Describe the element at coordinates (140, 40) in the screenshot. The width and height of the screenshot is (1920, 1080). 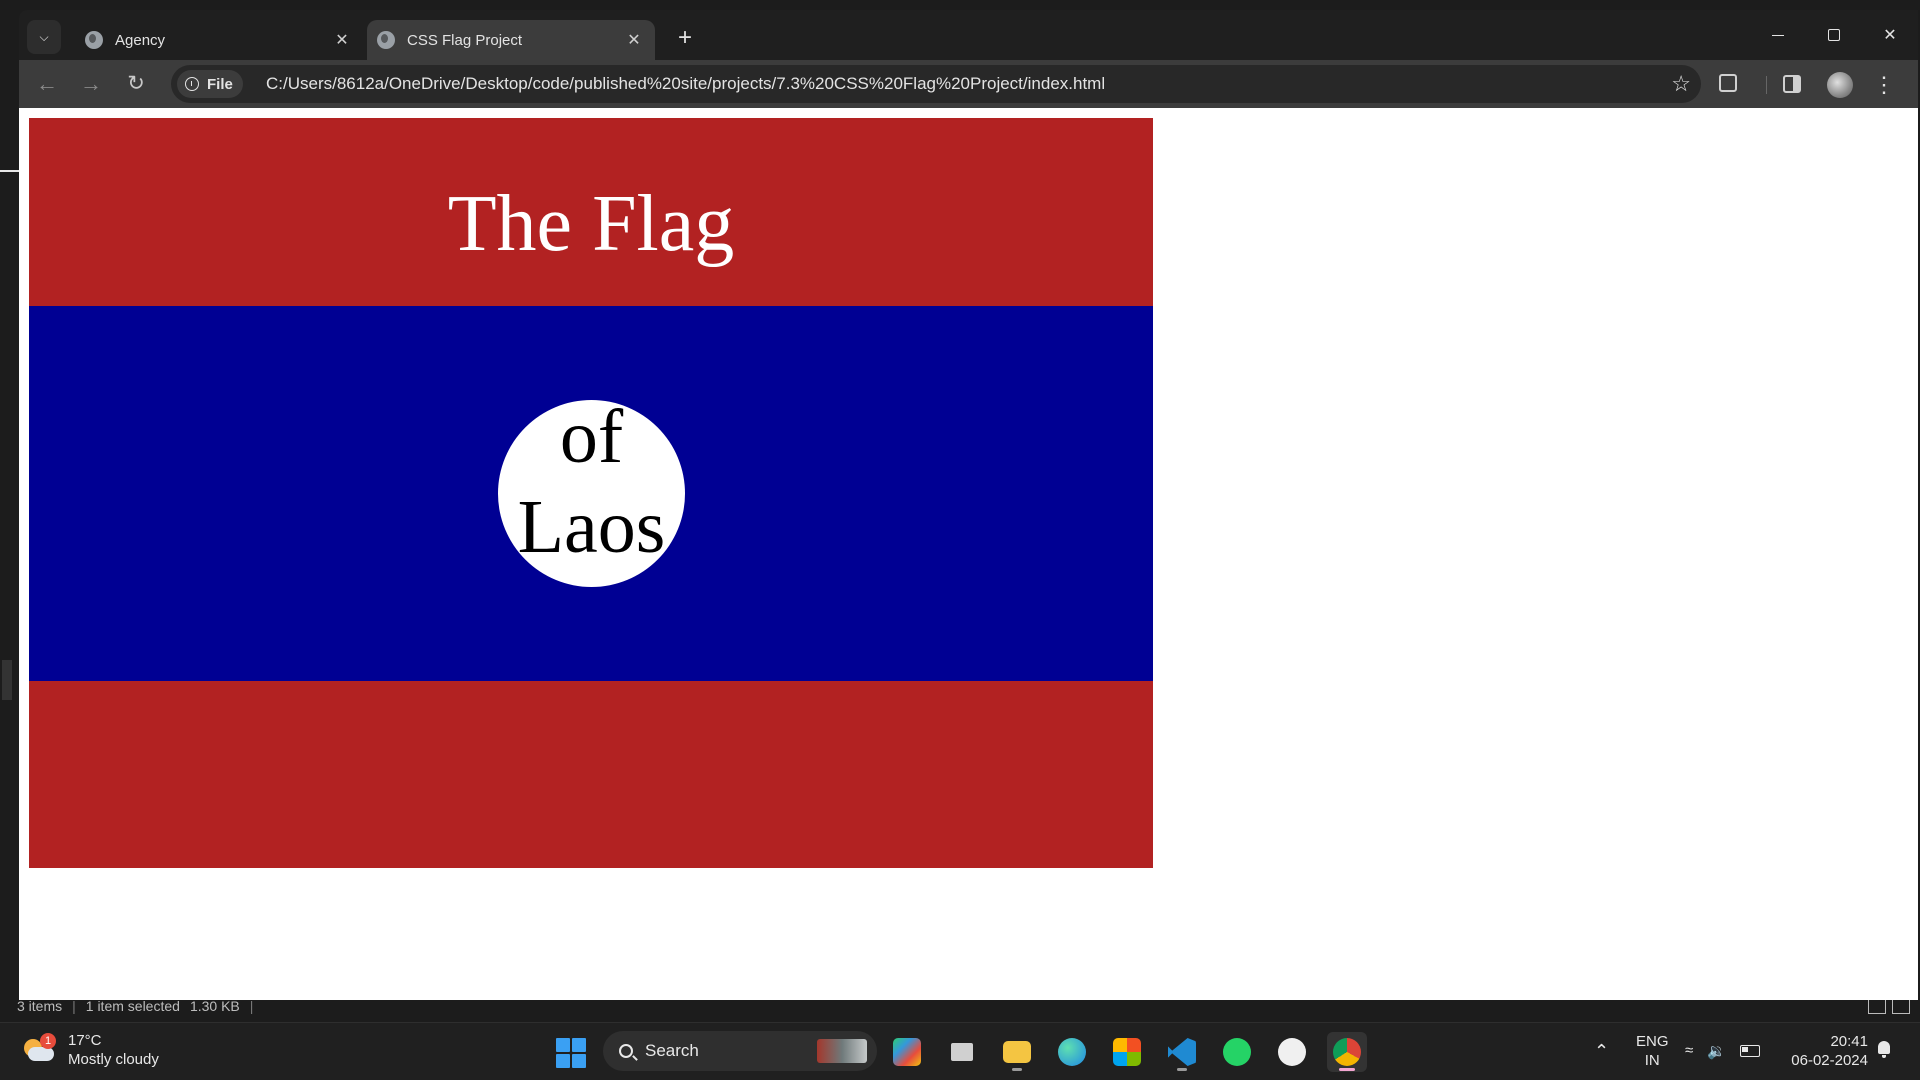
I see `tab-title: Agency` at that location.